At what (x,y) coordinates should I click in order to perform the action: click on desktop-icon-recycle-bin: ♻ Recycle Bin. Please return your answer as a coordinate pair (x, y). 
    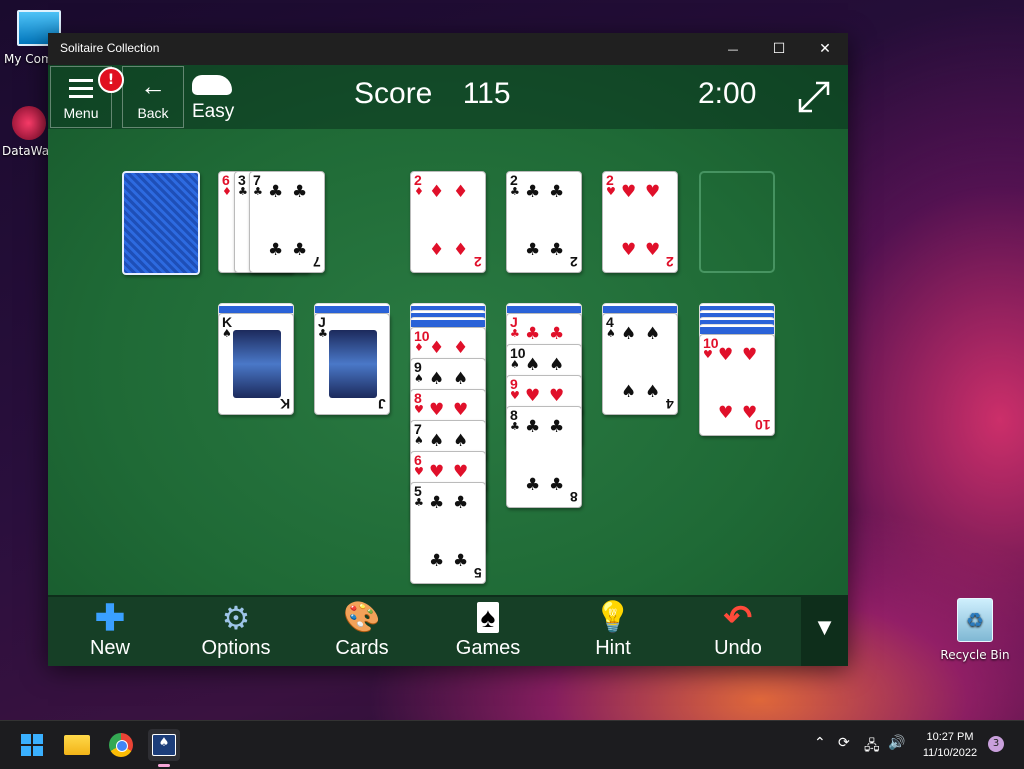
    Looking at the image, I should click on (975, 630).